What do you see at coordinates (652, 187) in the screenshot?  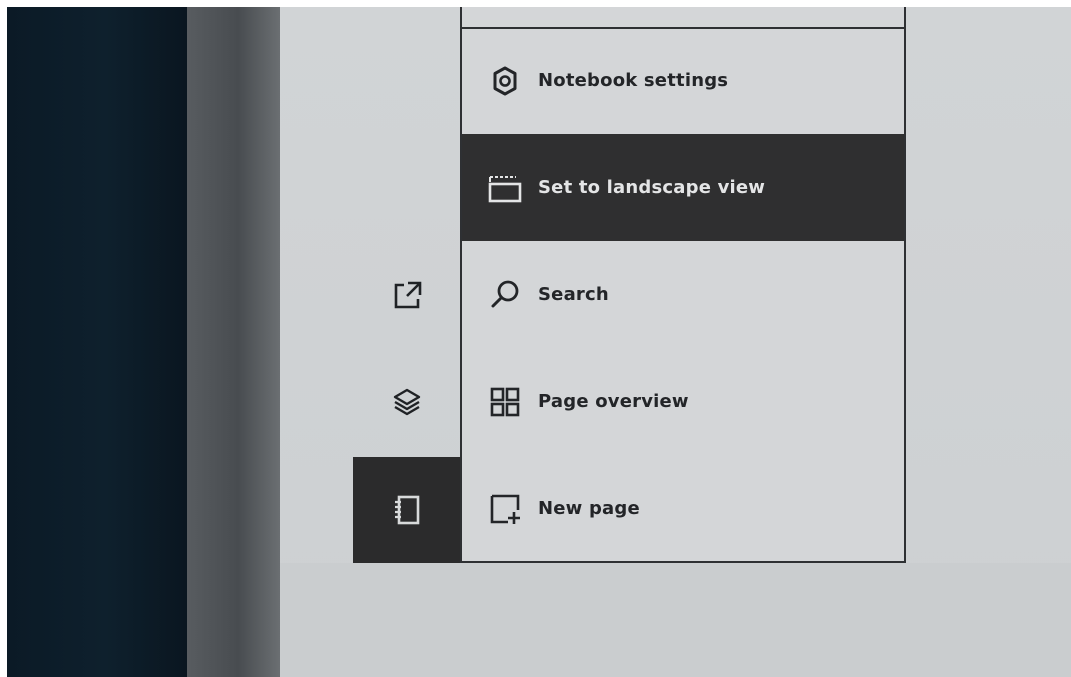 I see `menu-item-label: Set to landscape view` at bounding box center [652, 187].